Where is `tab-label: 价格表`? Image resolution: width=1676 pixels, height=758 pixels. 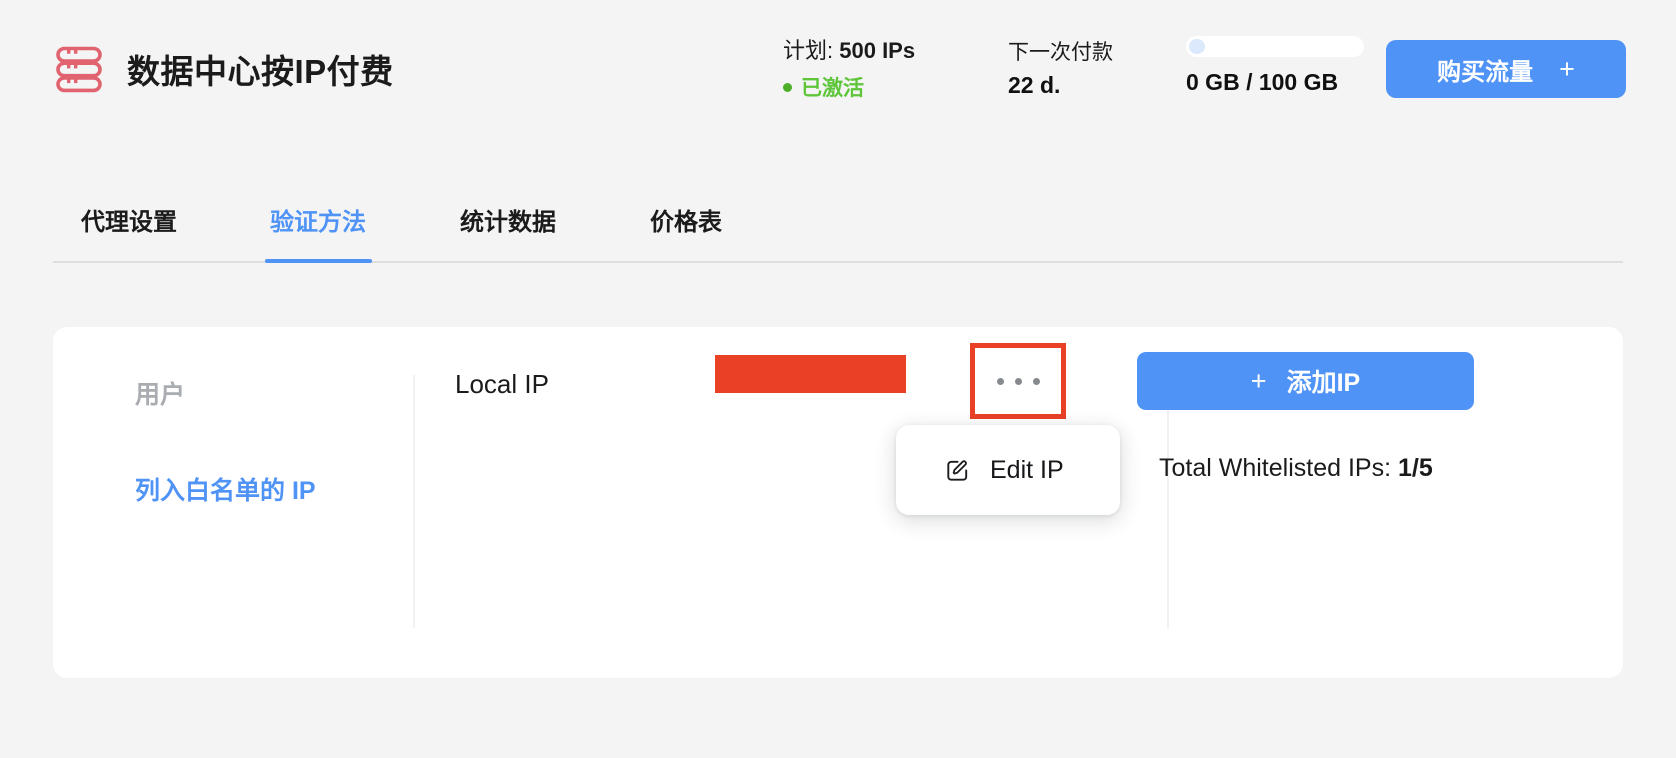
tab-label: 价格表 is located at coordinates (686, 222).